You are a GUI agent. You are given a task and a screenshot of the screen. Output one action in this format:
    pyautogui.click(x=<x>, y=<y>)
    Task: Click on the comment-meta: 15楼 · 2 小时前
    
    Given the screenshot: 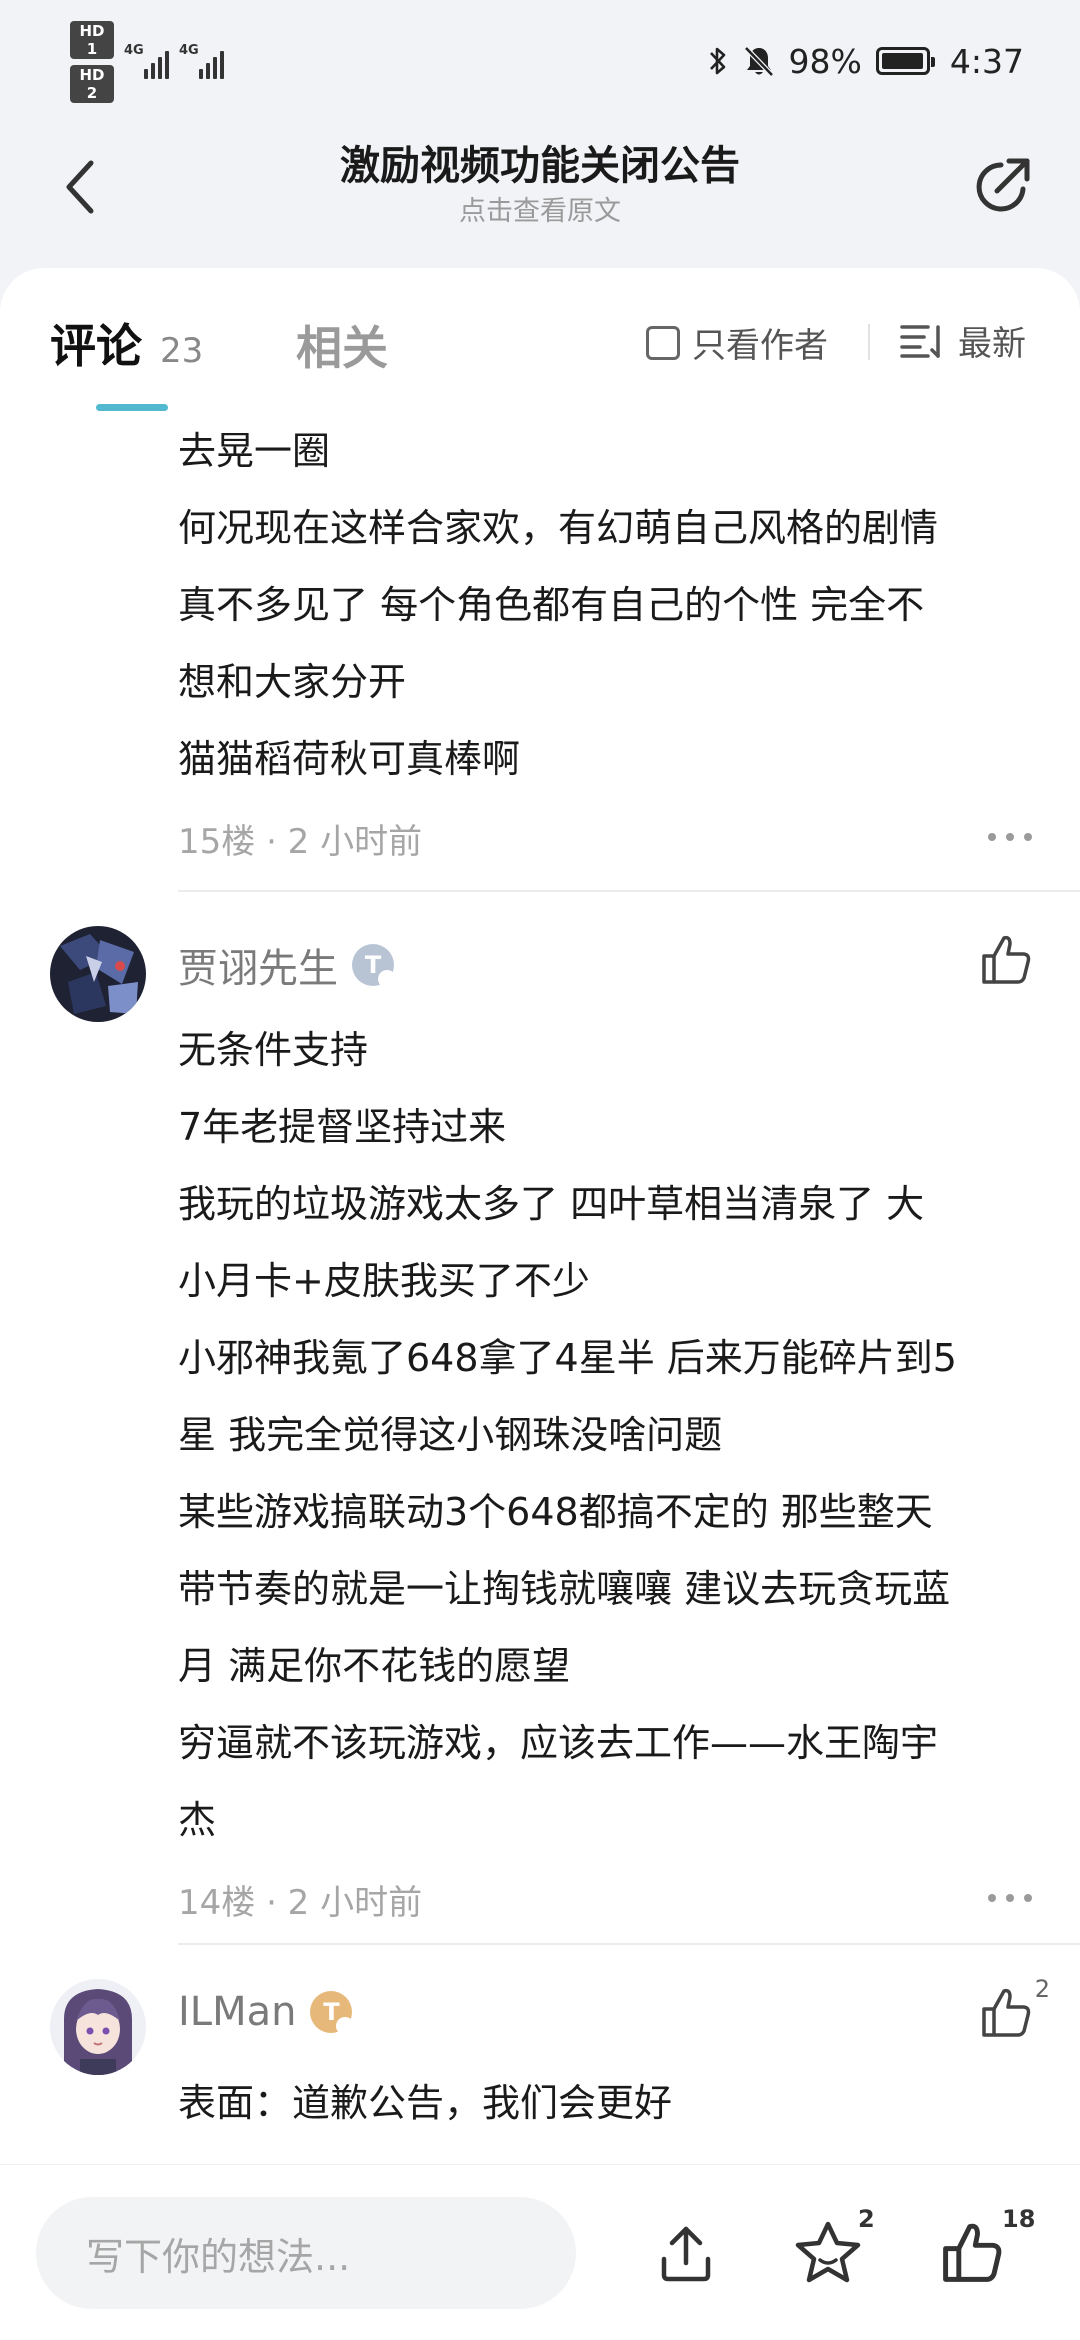 What is the action you would take?
    pyautogui.click(x=540, y=838)
    